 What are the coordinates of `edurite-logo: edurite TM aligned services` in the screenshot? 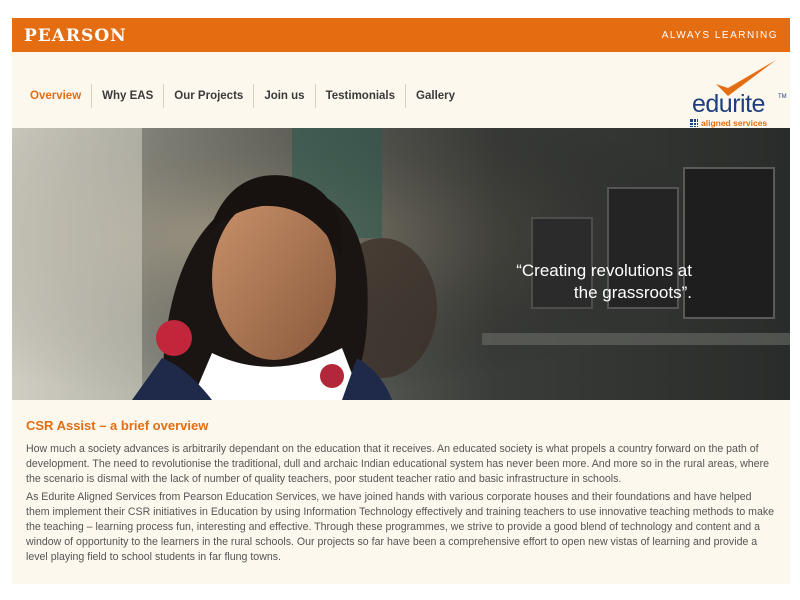 It's located at (738, 93).